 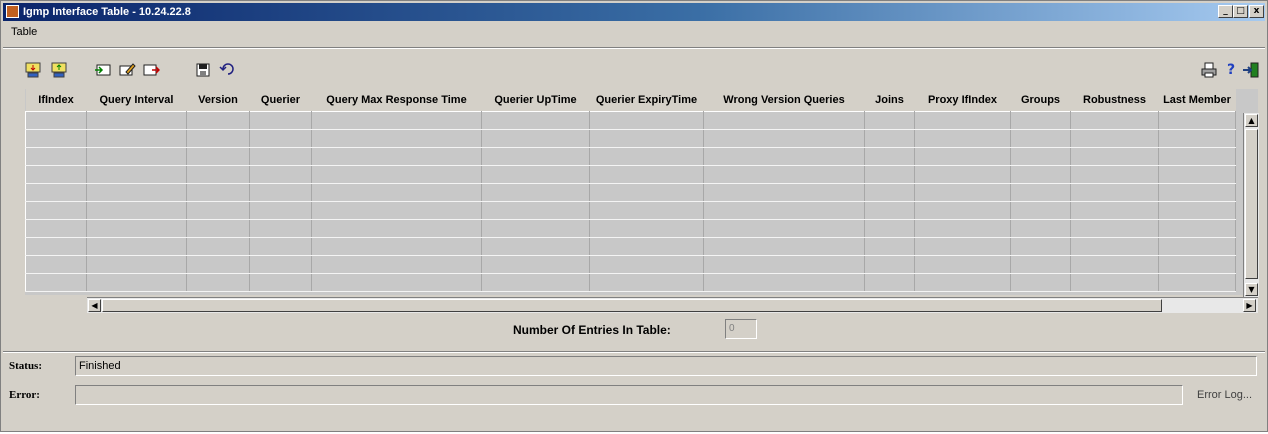 I want to click on insert-row-icon, so click(x=103, y=70).